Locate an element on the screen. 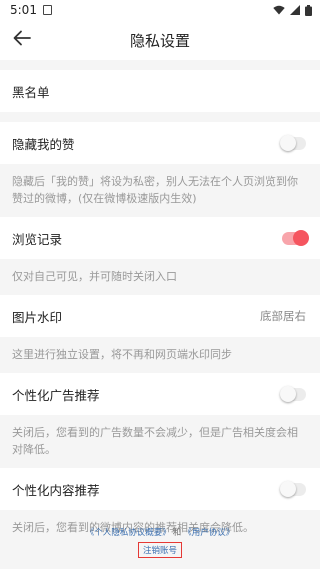  personalized-ads-description: 关闭后，您看到的广告数量不会减少，但是广告相关度会相对降低。 is located at coordinates (160, 441).